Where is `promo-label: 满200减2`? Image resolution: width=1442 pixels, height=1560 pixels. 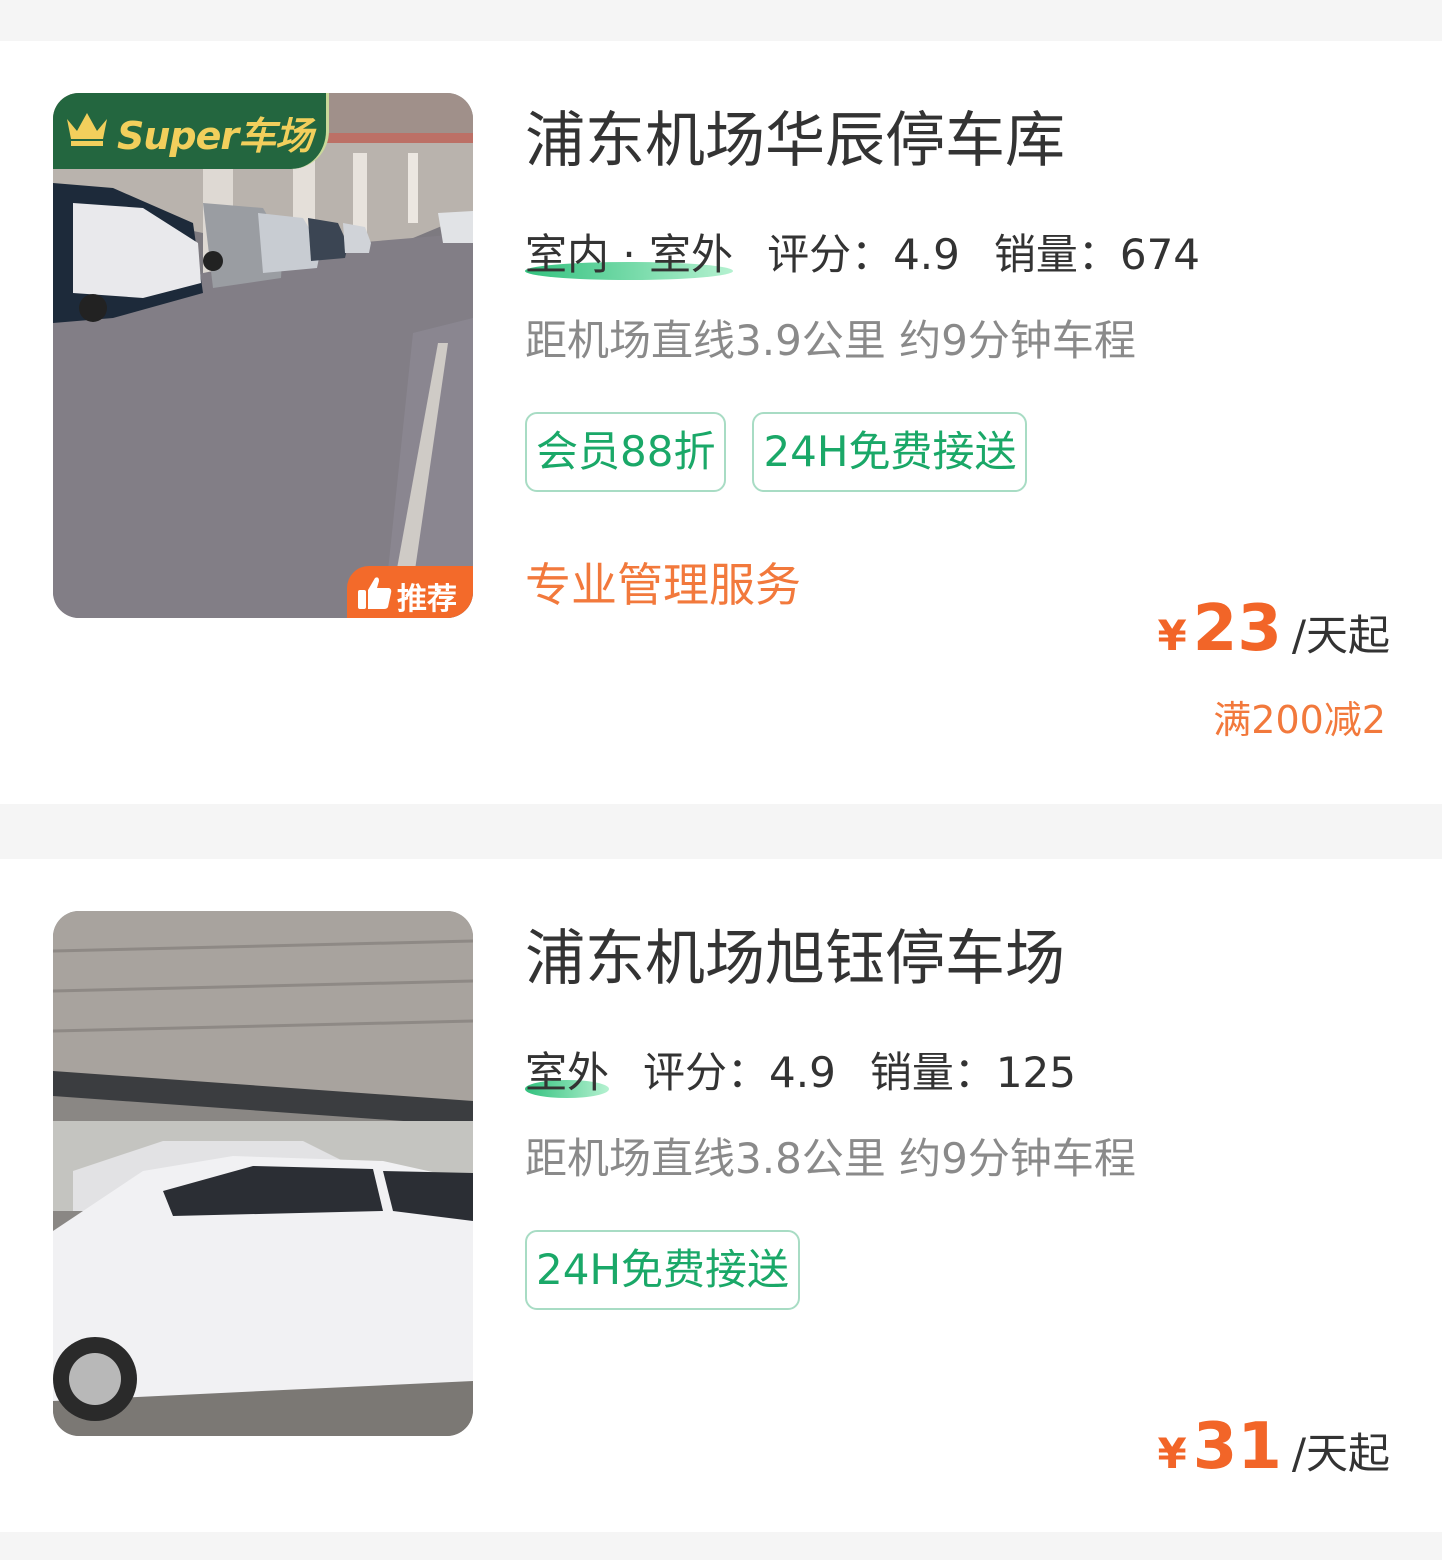 promo-label: 满200减2 is located at coordinates (1299, 720).